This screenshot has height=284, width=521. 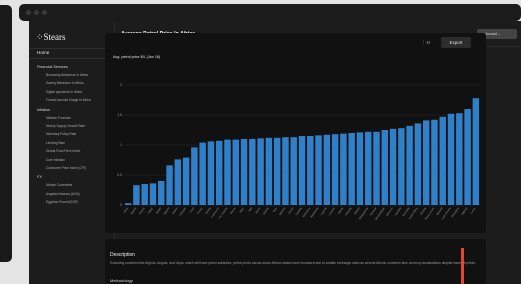 I want to click on x-tick-label: C.A.R., so click(x=473, y=210).